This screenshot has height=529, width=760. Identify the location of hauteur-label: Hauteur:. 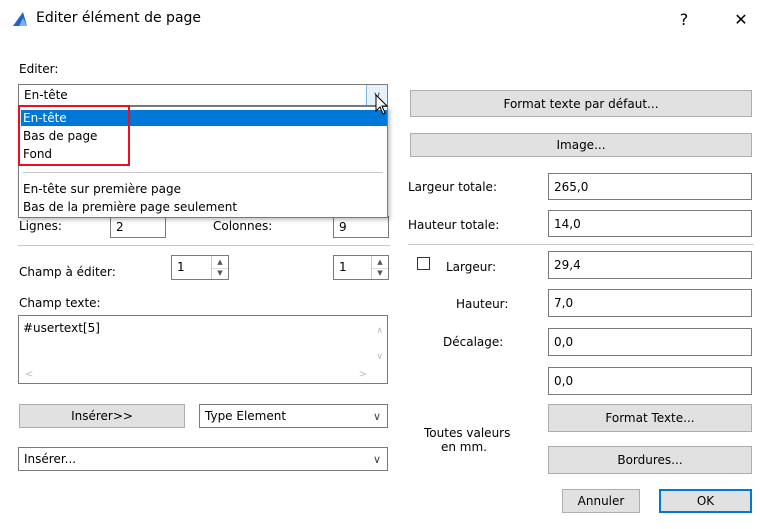
(482, 304).